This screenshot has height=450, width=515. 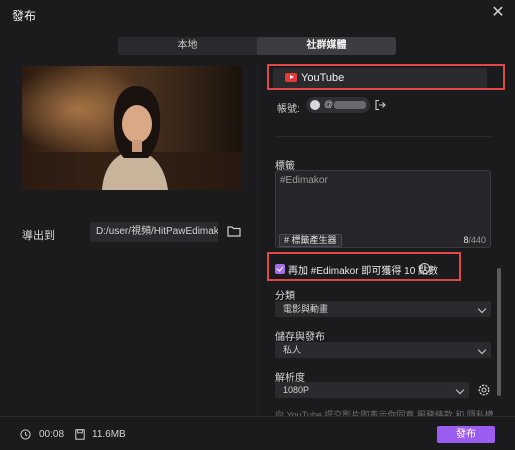 I want to click on tags-input: #Edimakor # 標籤產生器 8/440, so click(x=383, y=209).